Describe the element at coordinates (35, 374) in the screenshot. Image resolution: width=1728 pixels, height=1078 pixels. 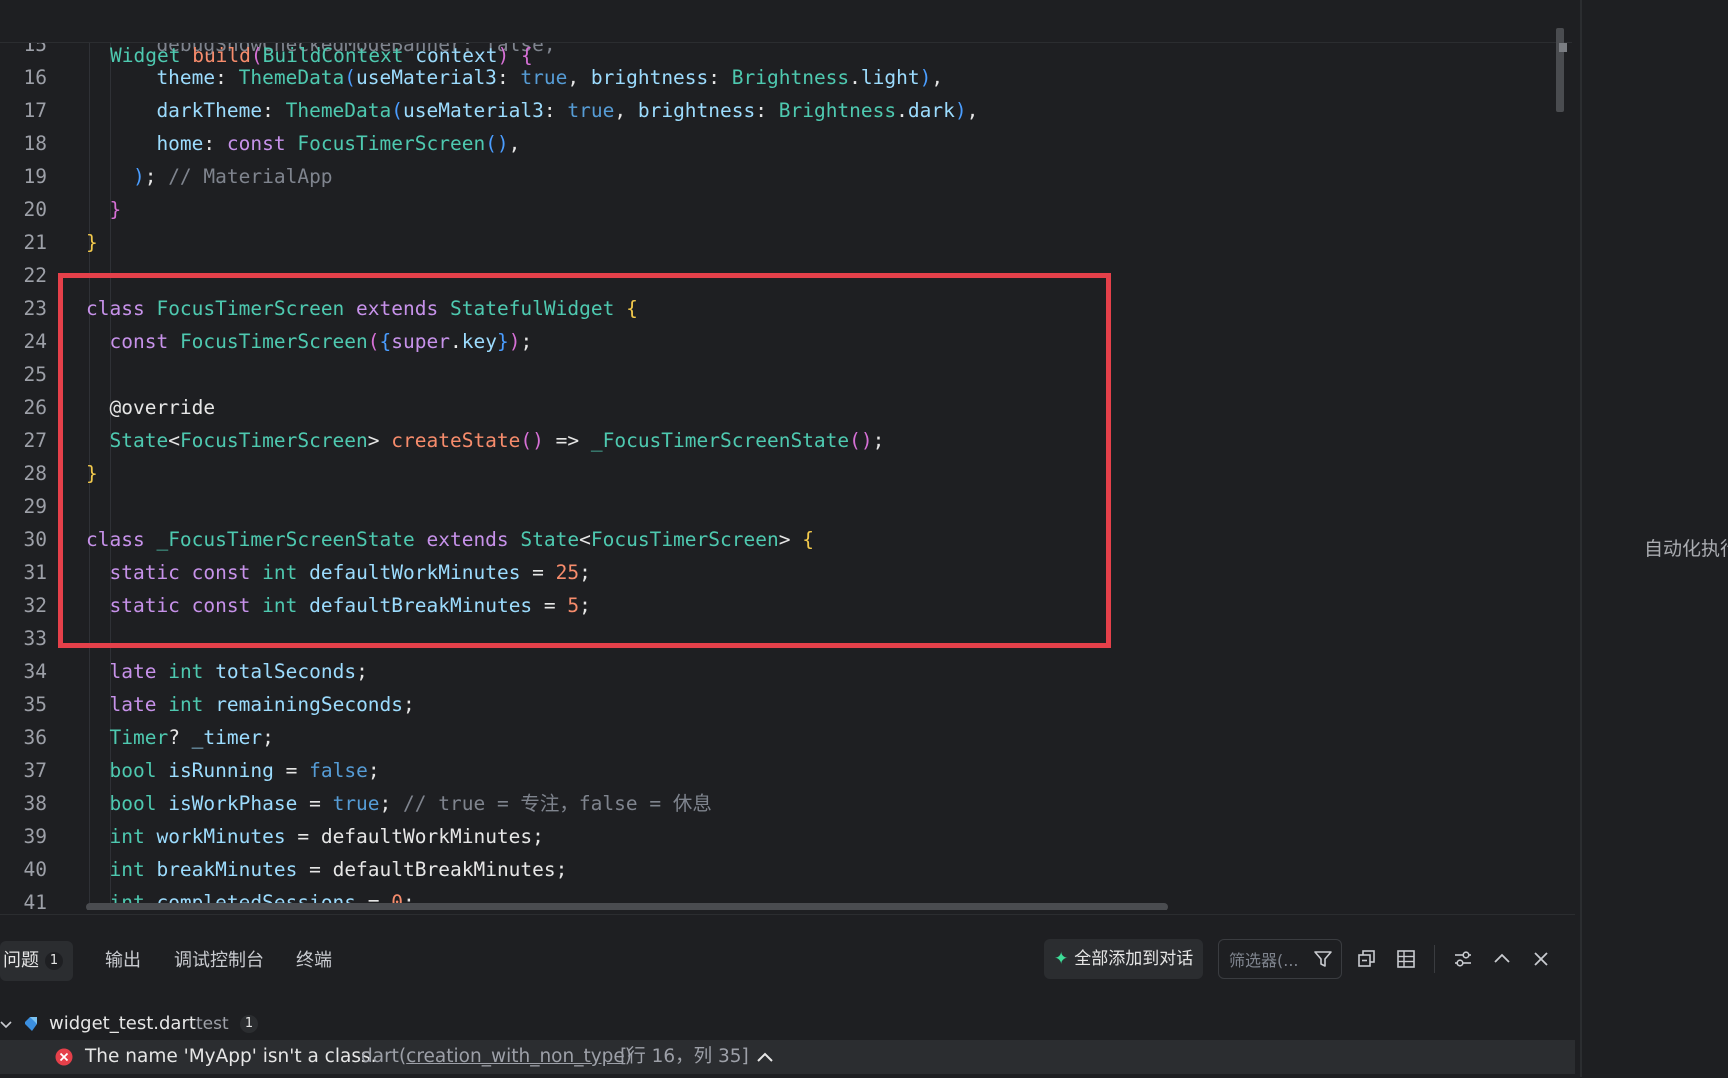
I see `line-number: 25` at that location.